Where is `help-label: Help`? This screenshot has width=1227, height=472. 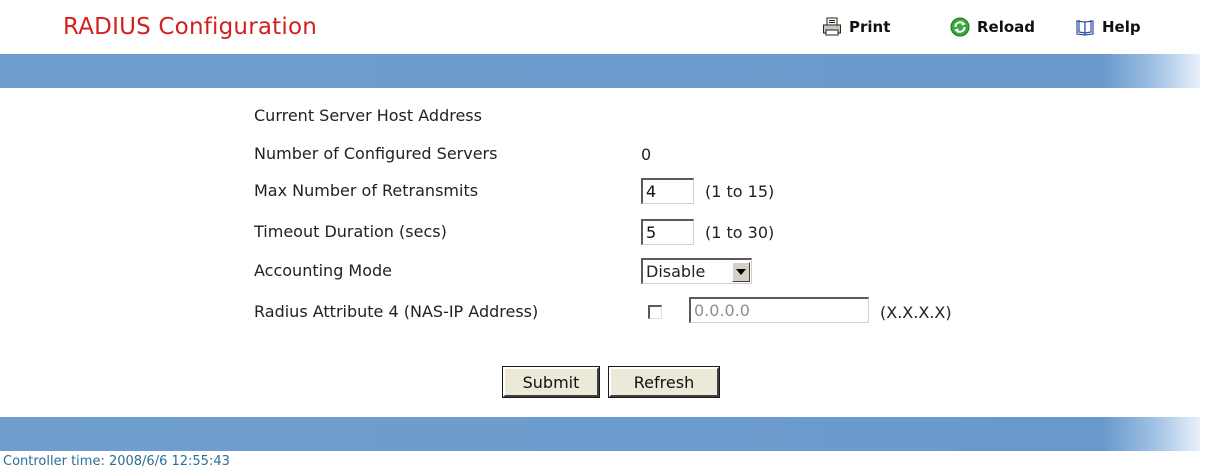 help-label: Help is located at coordinates (1121, 27).